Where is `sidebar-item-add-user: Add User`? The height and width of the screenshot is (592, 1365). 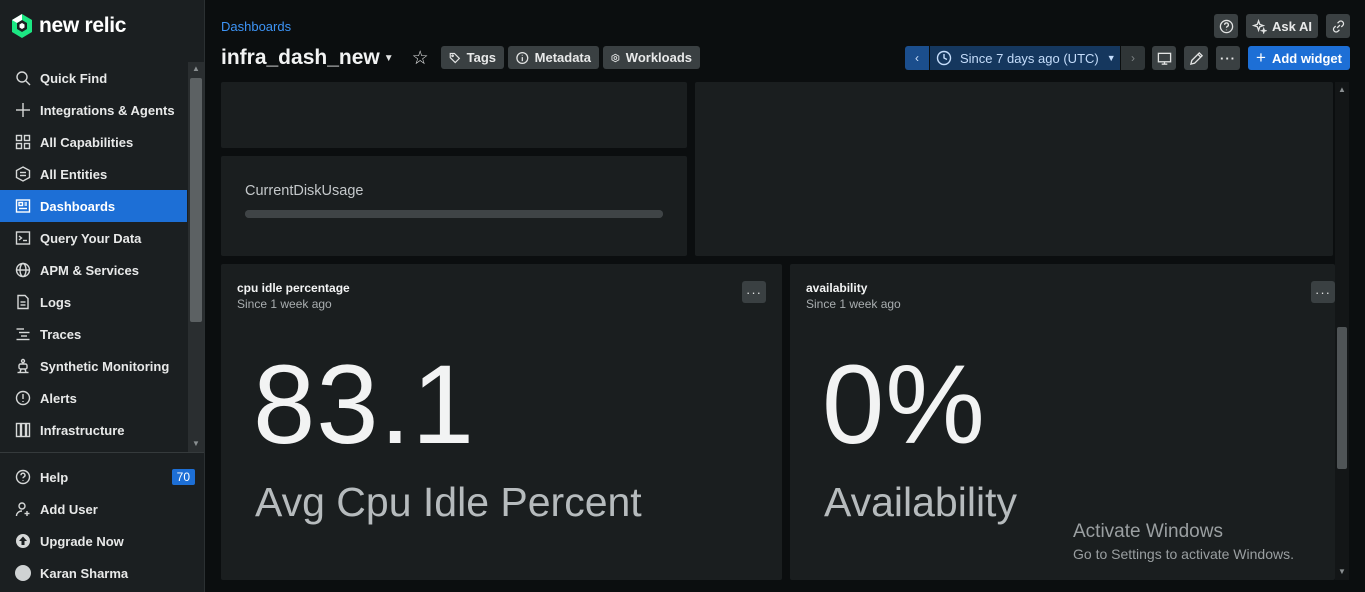
sidebar-item-add-user: Add User is located at coordinates (102, 509).